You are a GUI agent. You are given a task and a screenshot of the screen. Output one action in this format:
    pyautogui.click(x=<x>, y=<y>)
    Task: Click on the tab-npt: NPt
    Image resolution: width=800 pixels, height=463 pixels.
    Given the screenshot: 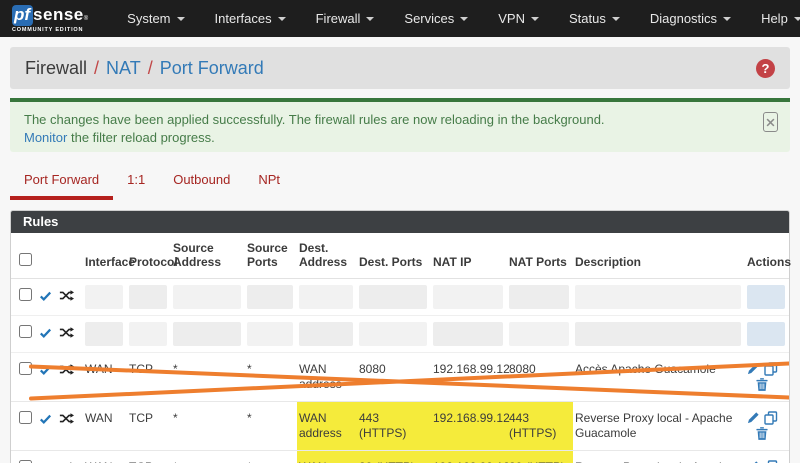 What is the action you would take?
    pyautogui.click(x=269, y=179)
    